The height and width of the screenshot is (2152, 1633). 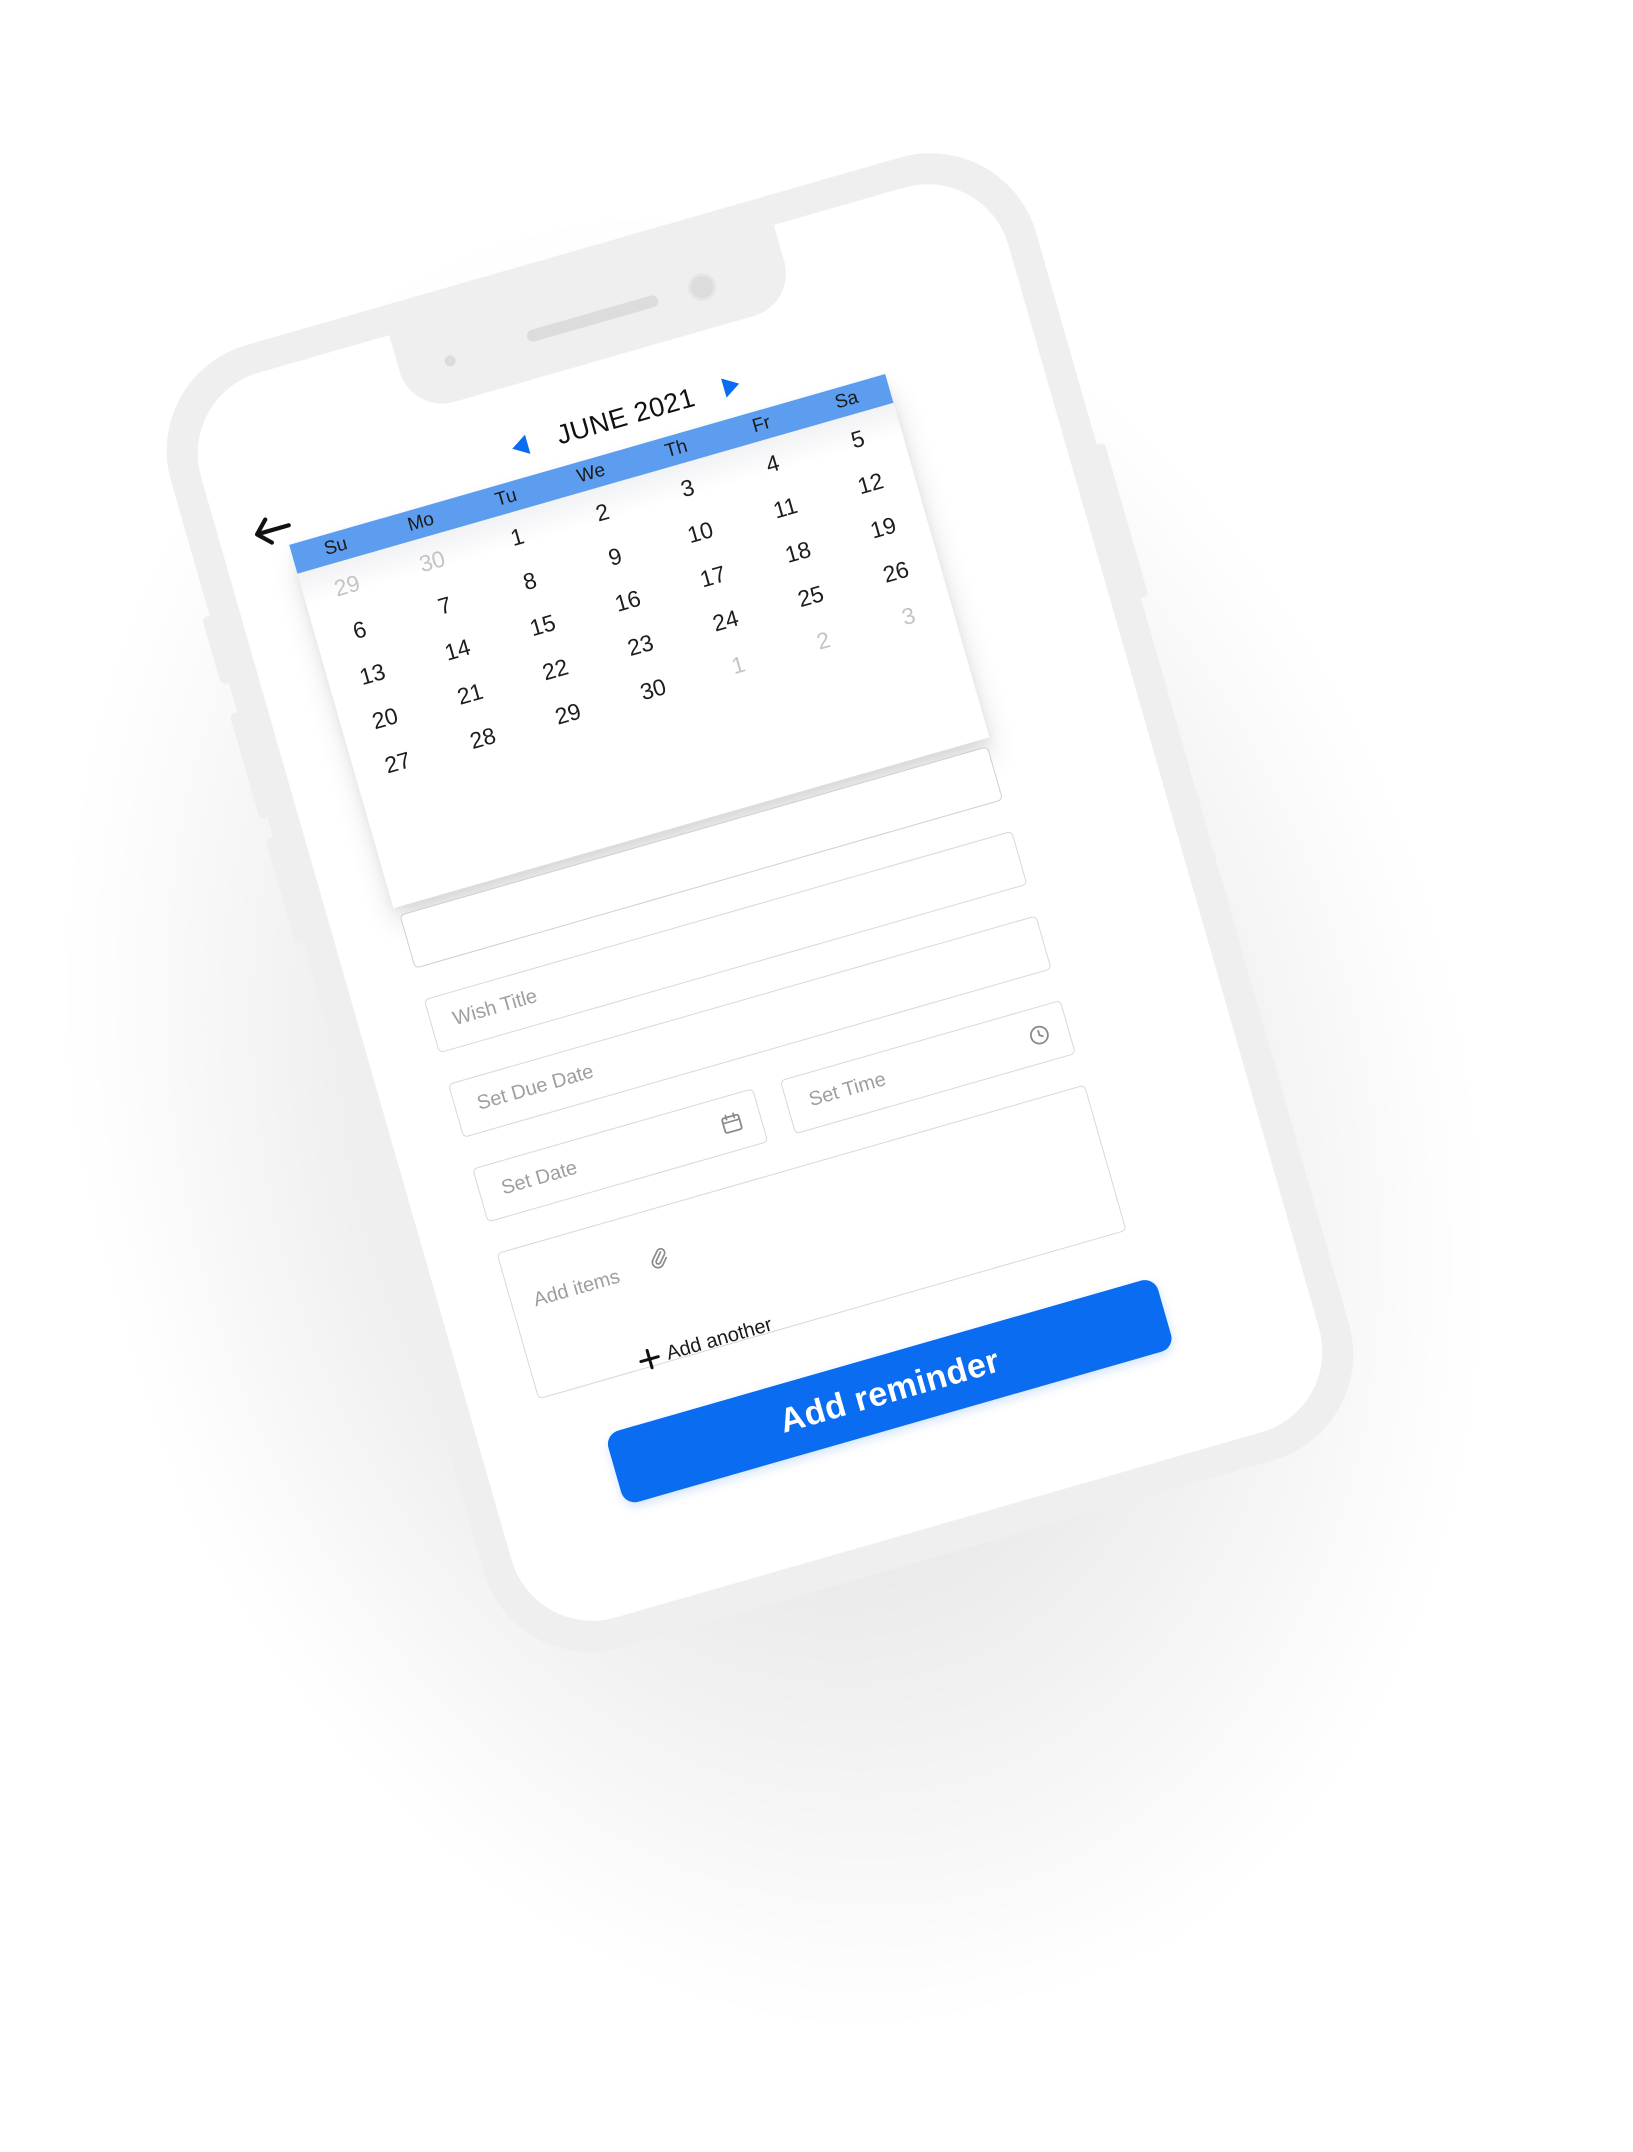 What do you see at coordinates (658, 1257) in the screenshot?
I see `paperclip-icon` at bounding box center [658, 1257].